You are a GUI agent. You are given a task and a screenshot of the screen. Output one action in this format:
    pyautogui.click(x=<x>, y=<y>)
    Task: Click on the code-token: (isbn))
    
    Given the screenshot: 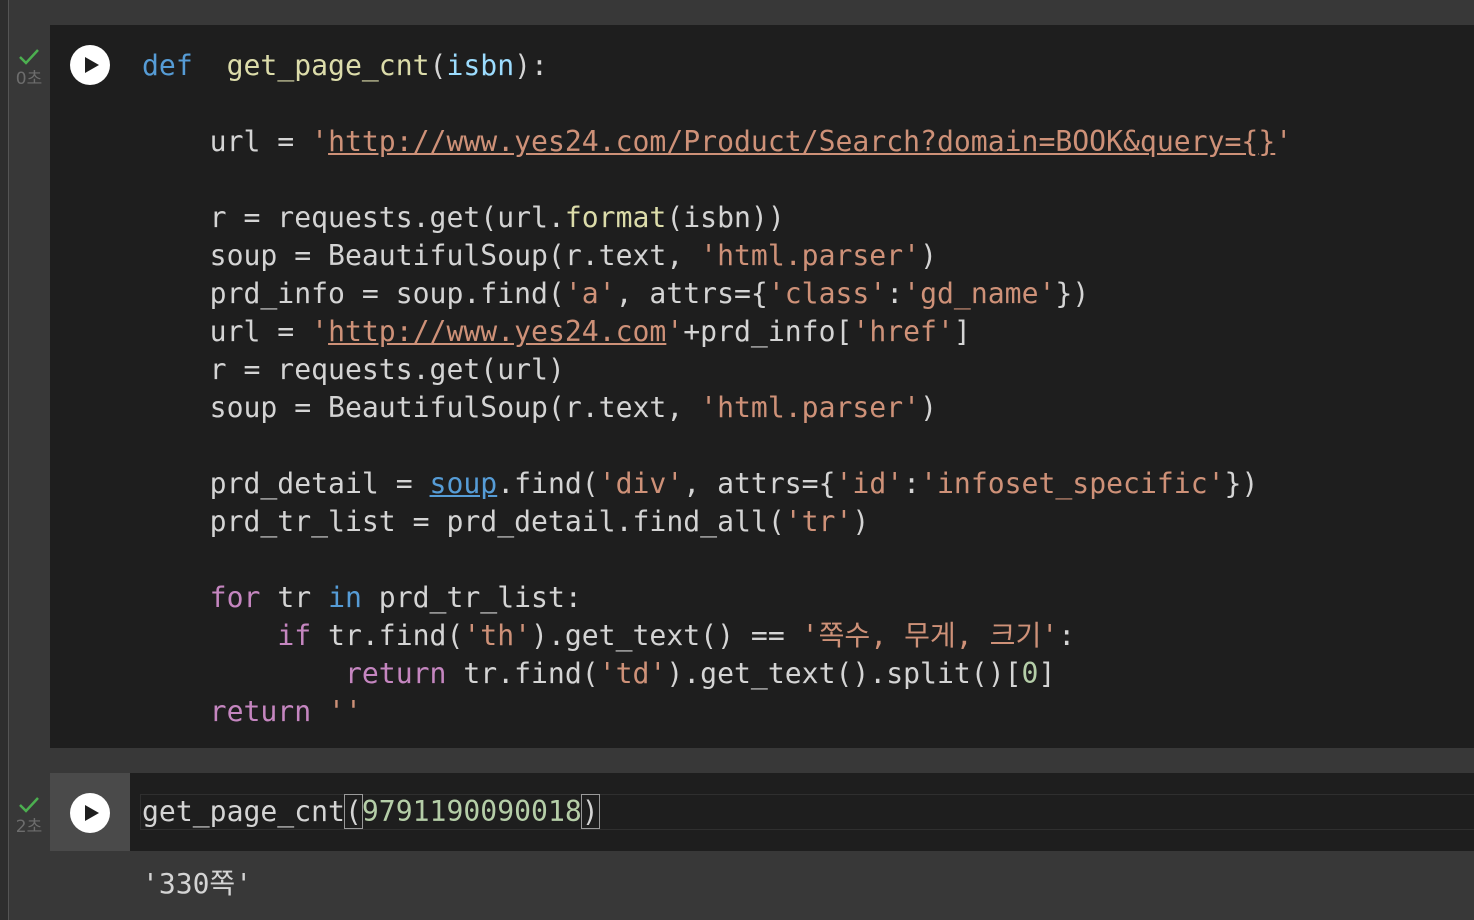 What is the action you would take?
    pyautogui.click(x=725, y=217)
    